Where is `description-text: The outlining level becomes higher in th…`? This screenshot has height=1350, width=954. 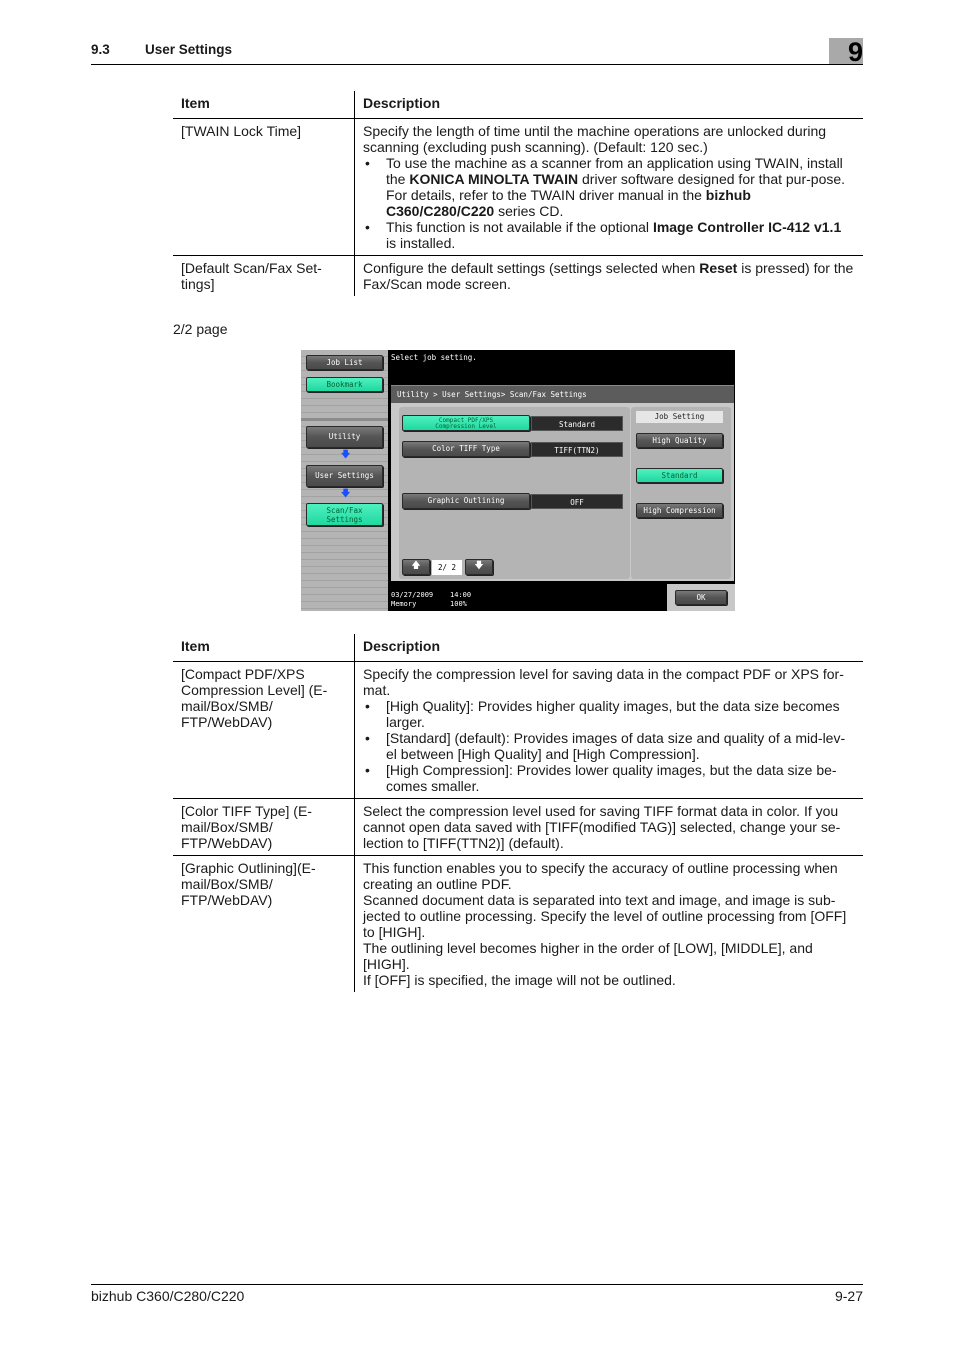 description-text: The outlining level becomes higher in th… is located at coordinates (588, 956).